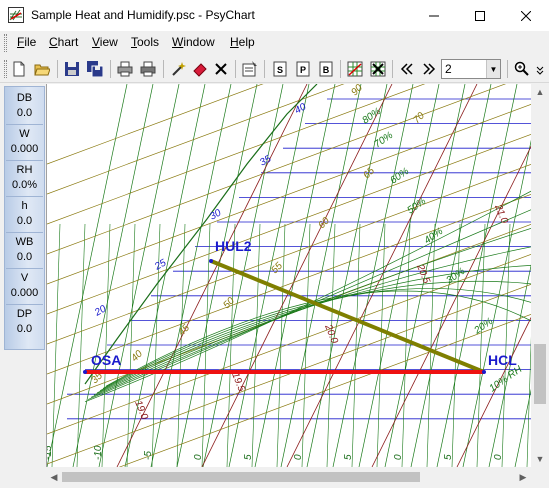 This screenshot has height=488, width=549. I want to click on close-button, so click(526, 15).